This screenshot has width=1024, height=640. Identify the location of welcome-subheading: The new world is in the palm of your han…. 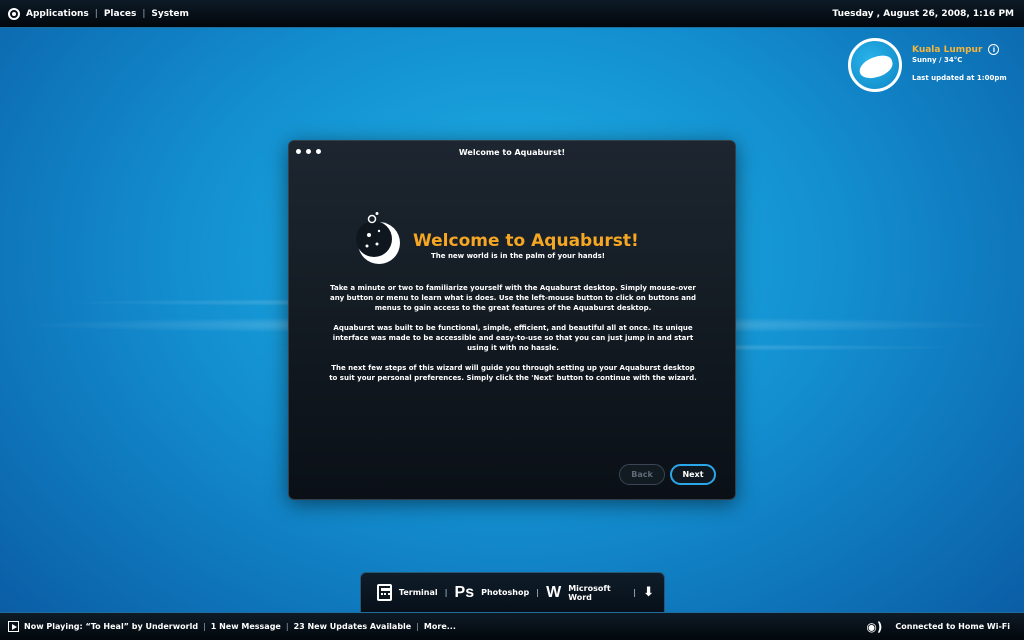
(518, 256).